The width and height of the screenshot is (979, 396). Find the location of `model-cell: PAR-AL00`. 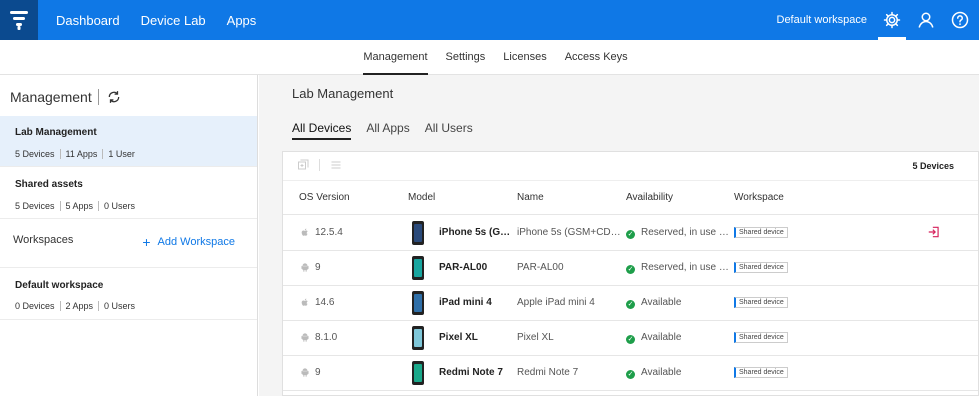

model-cell: PAR-AL00 is located at coordinates (476, 267).